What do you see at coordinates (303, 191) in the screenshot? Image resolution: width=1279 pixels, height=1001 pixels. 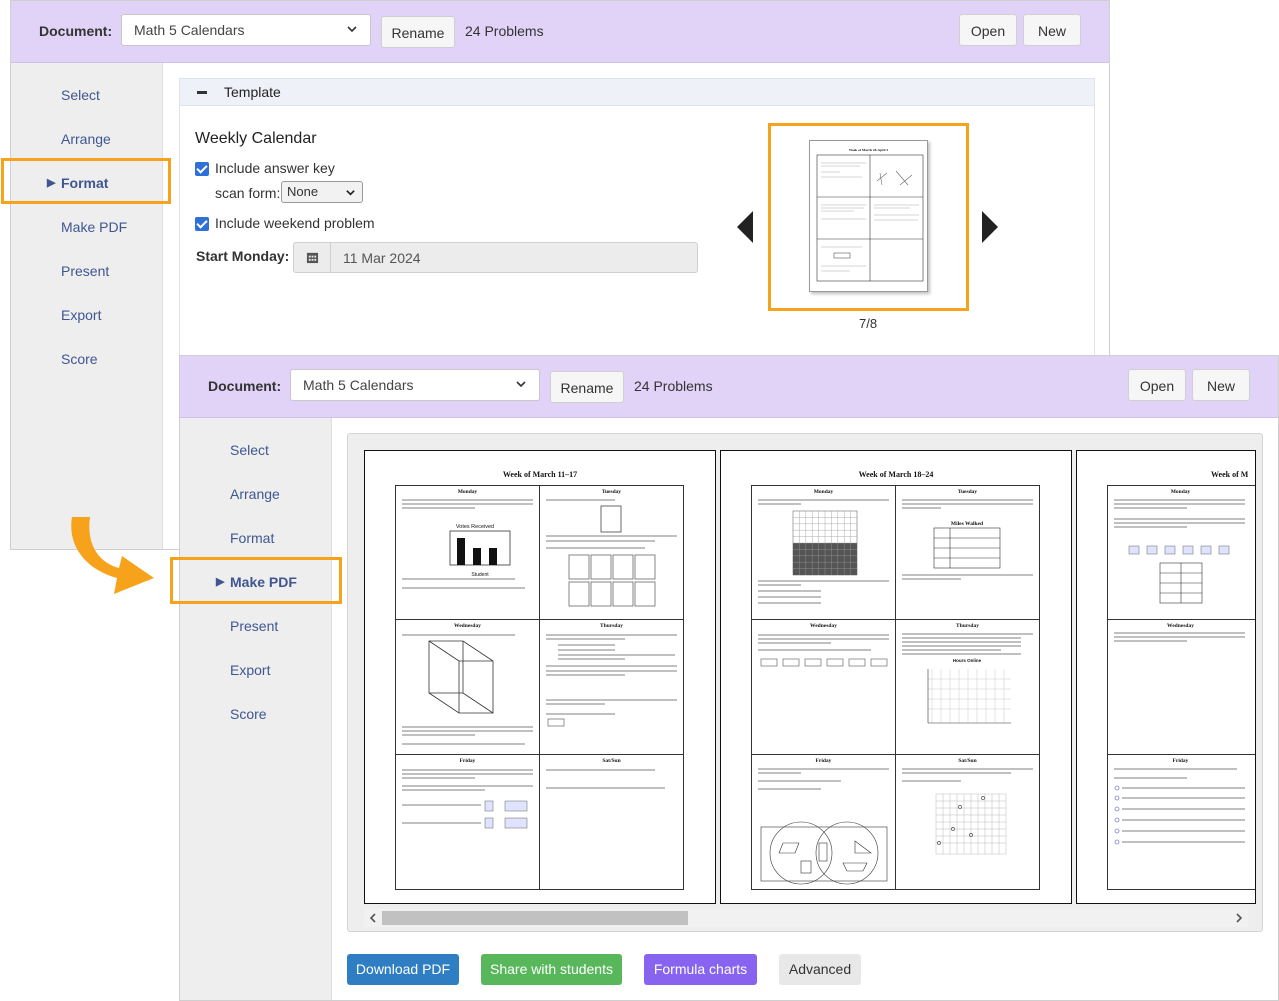 I see `scan-form-value: None` at bounding box center [303, 191].